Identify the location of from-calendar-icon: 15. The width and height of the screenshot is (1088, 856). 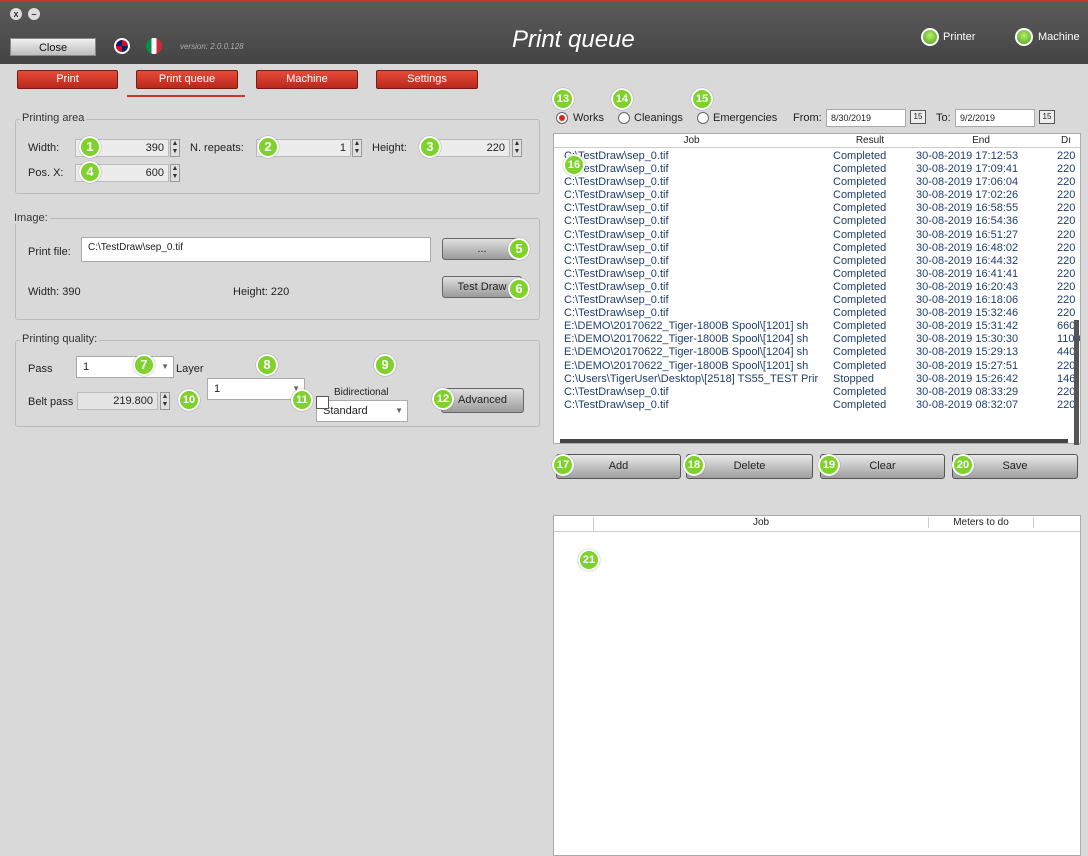
(918, 117).